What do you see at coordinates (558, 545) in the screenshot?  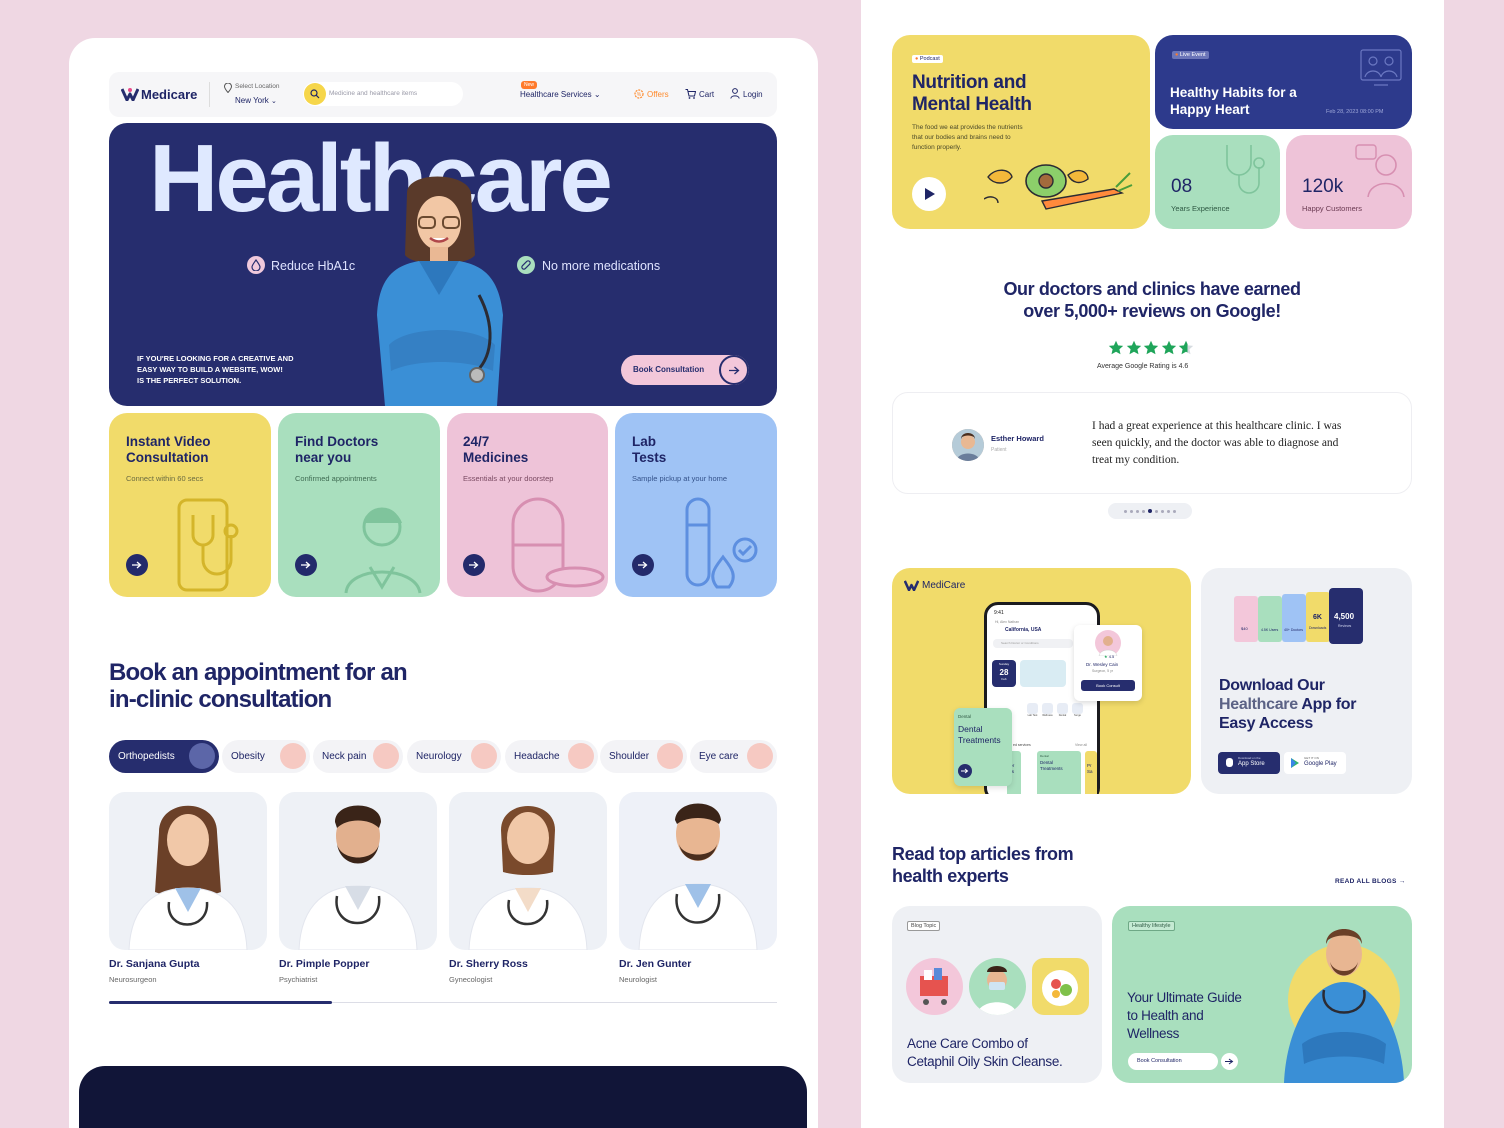 I see `capsule-icon` at bounding box center [558, 545].